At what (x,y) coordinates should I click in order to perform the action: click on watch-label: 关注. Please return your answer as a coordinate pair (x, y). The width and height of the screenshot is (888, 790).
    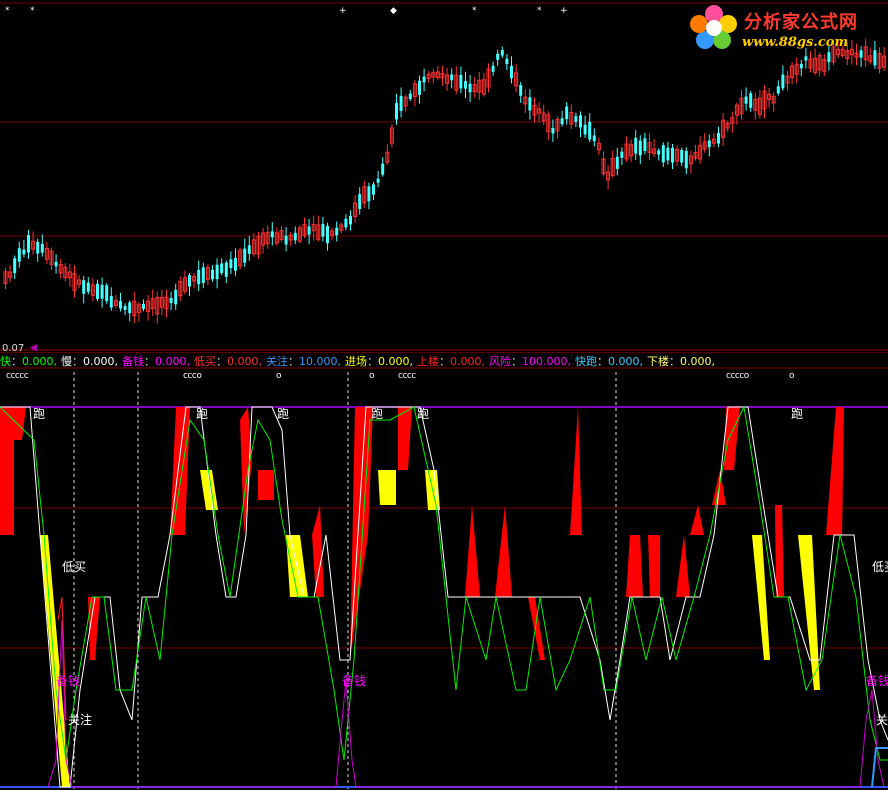
    Looking at the image, I should click on (80, 720).